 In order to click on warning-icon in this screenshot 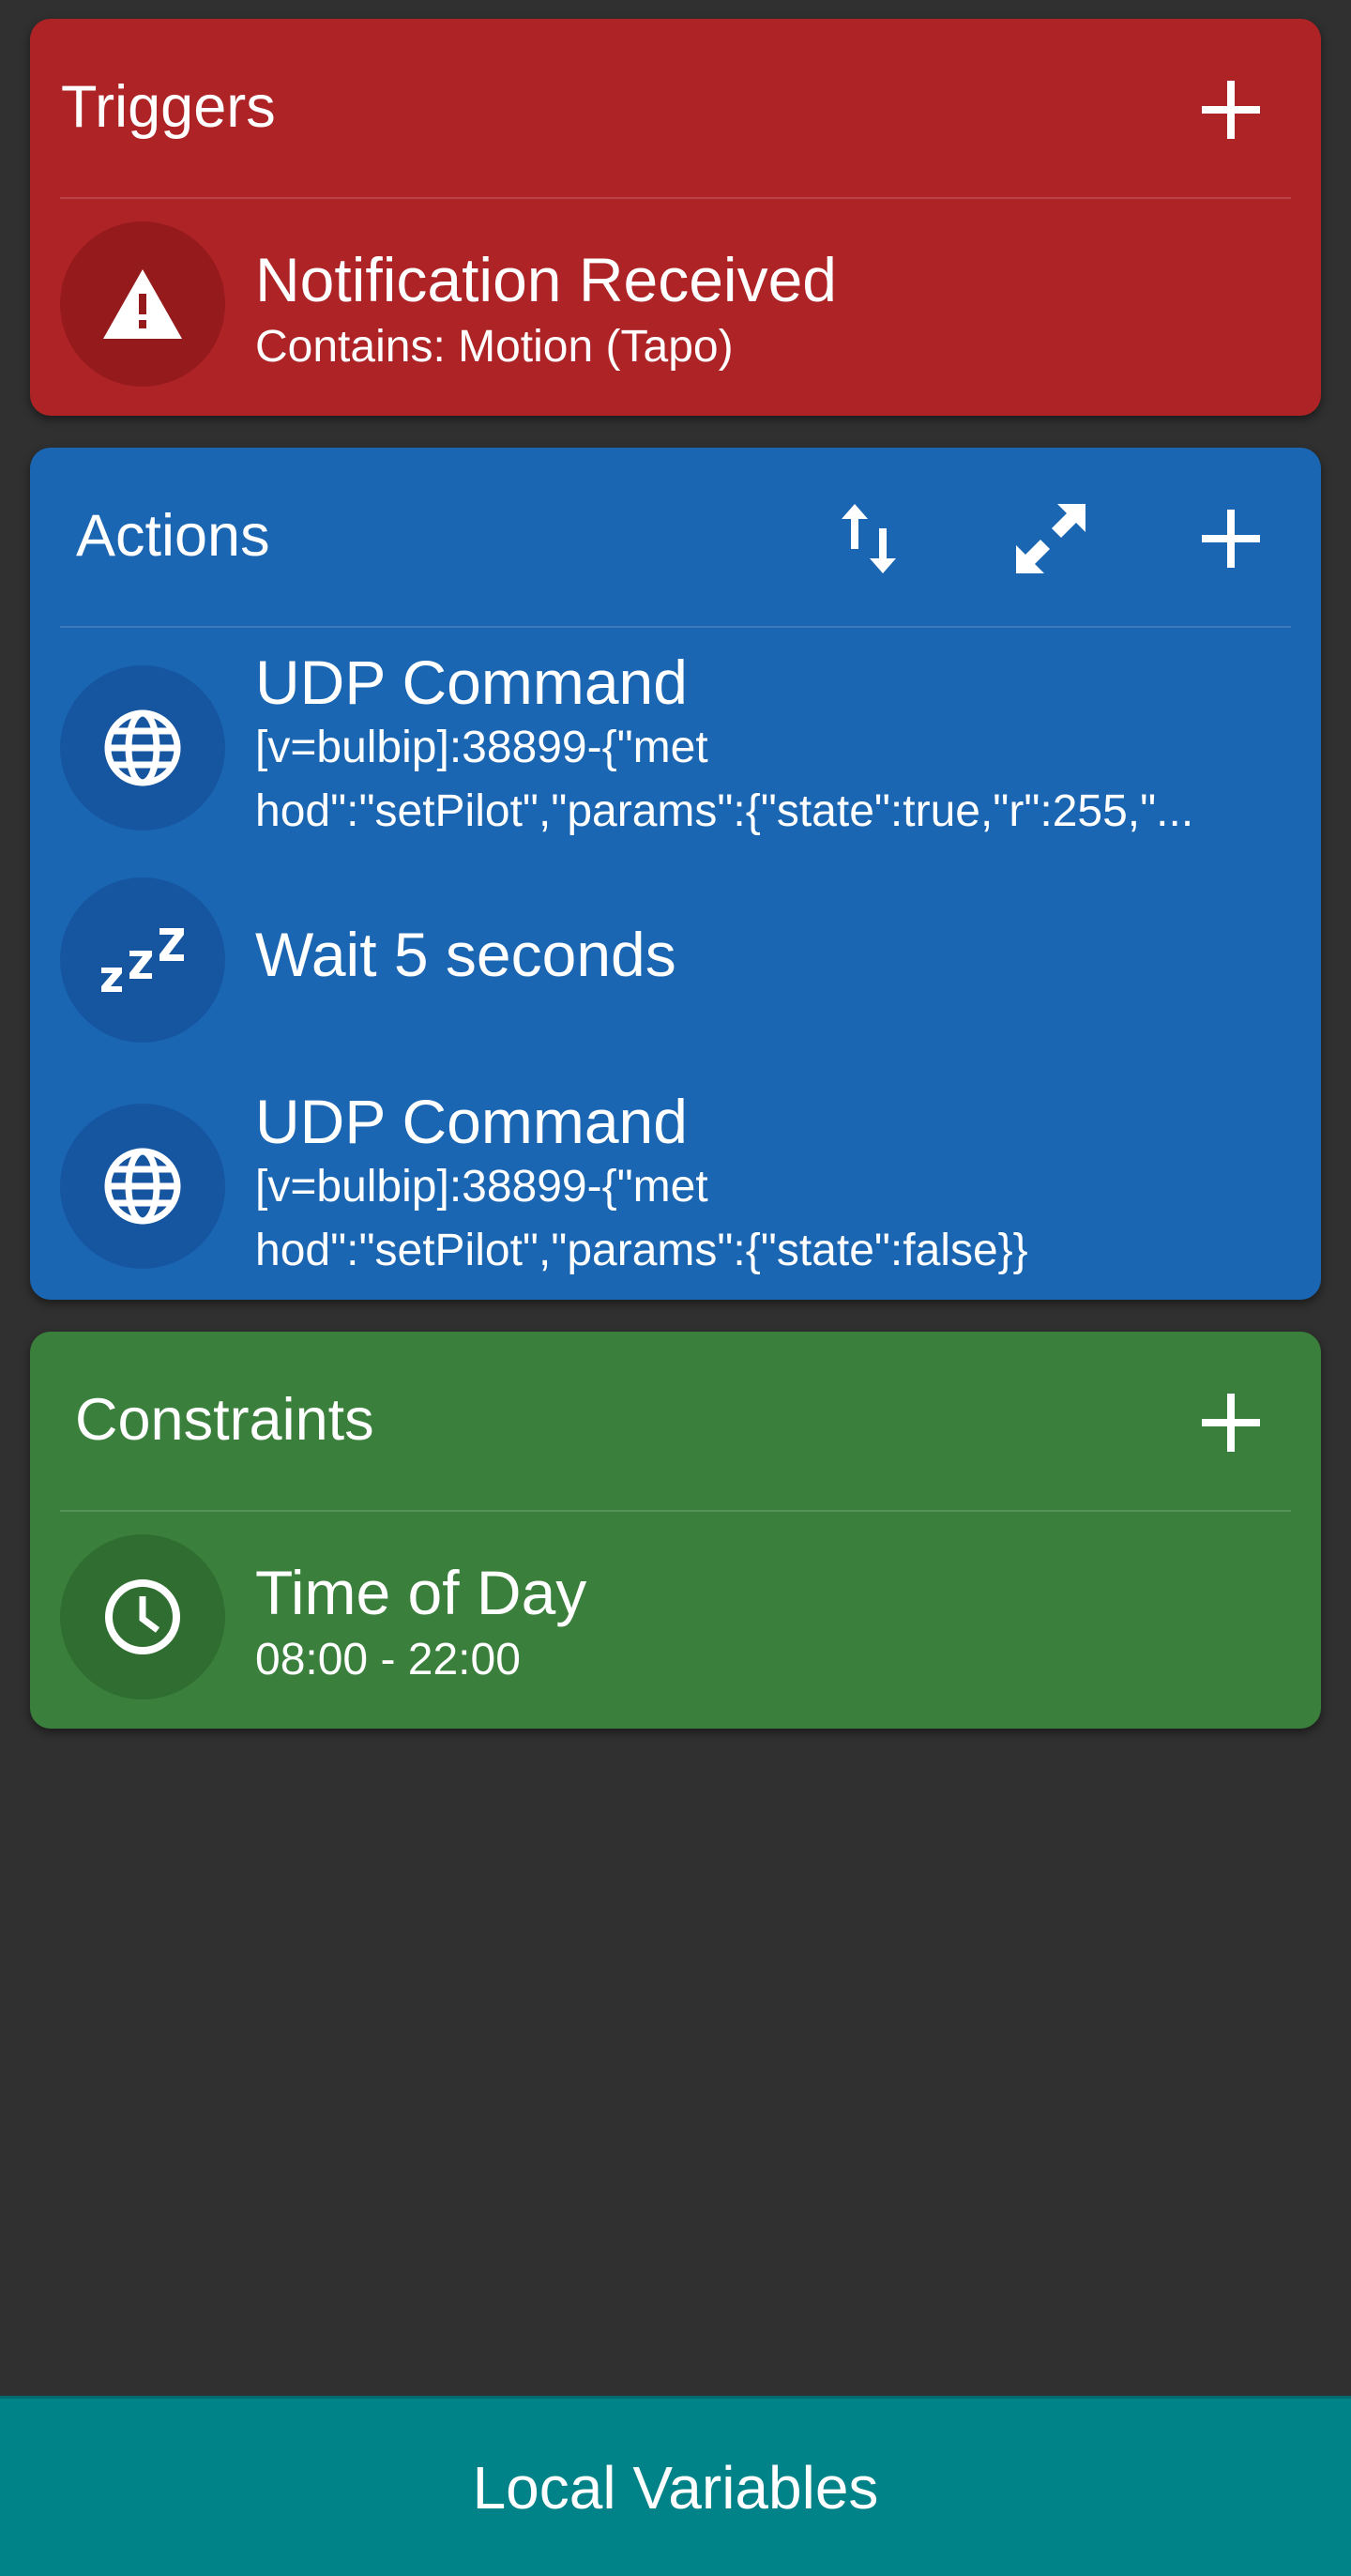, I will do `click(143, 304)`.